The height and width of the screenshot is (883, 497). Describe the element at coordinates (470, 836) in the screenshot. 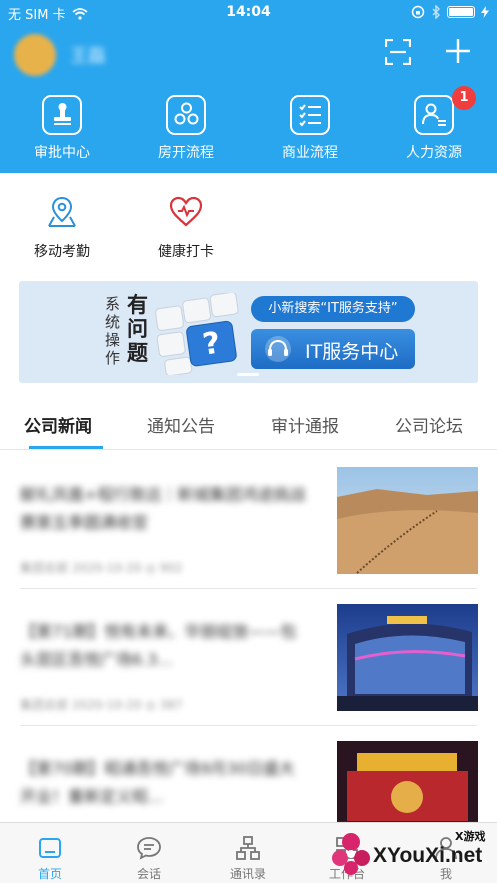

I see `watermark-small-text: X游戏` at that location.